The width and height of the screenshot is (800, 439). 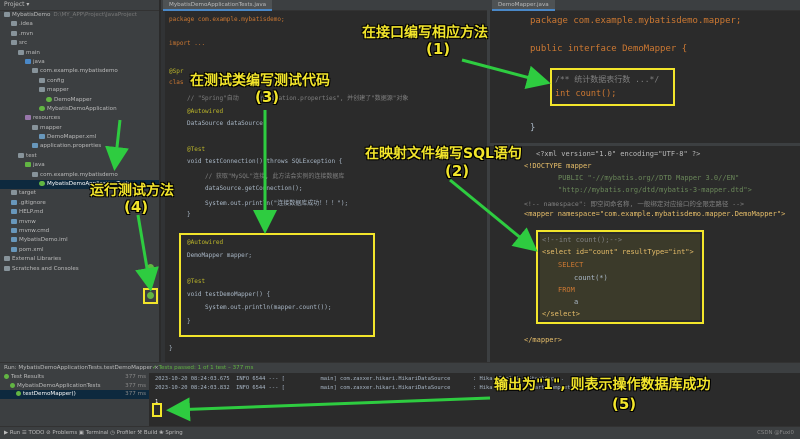 What do you see at coordinates (171, 348) in the screenshot?
I see `code-brace-3: }` at bounding box center [171, 348].